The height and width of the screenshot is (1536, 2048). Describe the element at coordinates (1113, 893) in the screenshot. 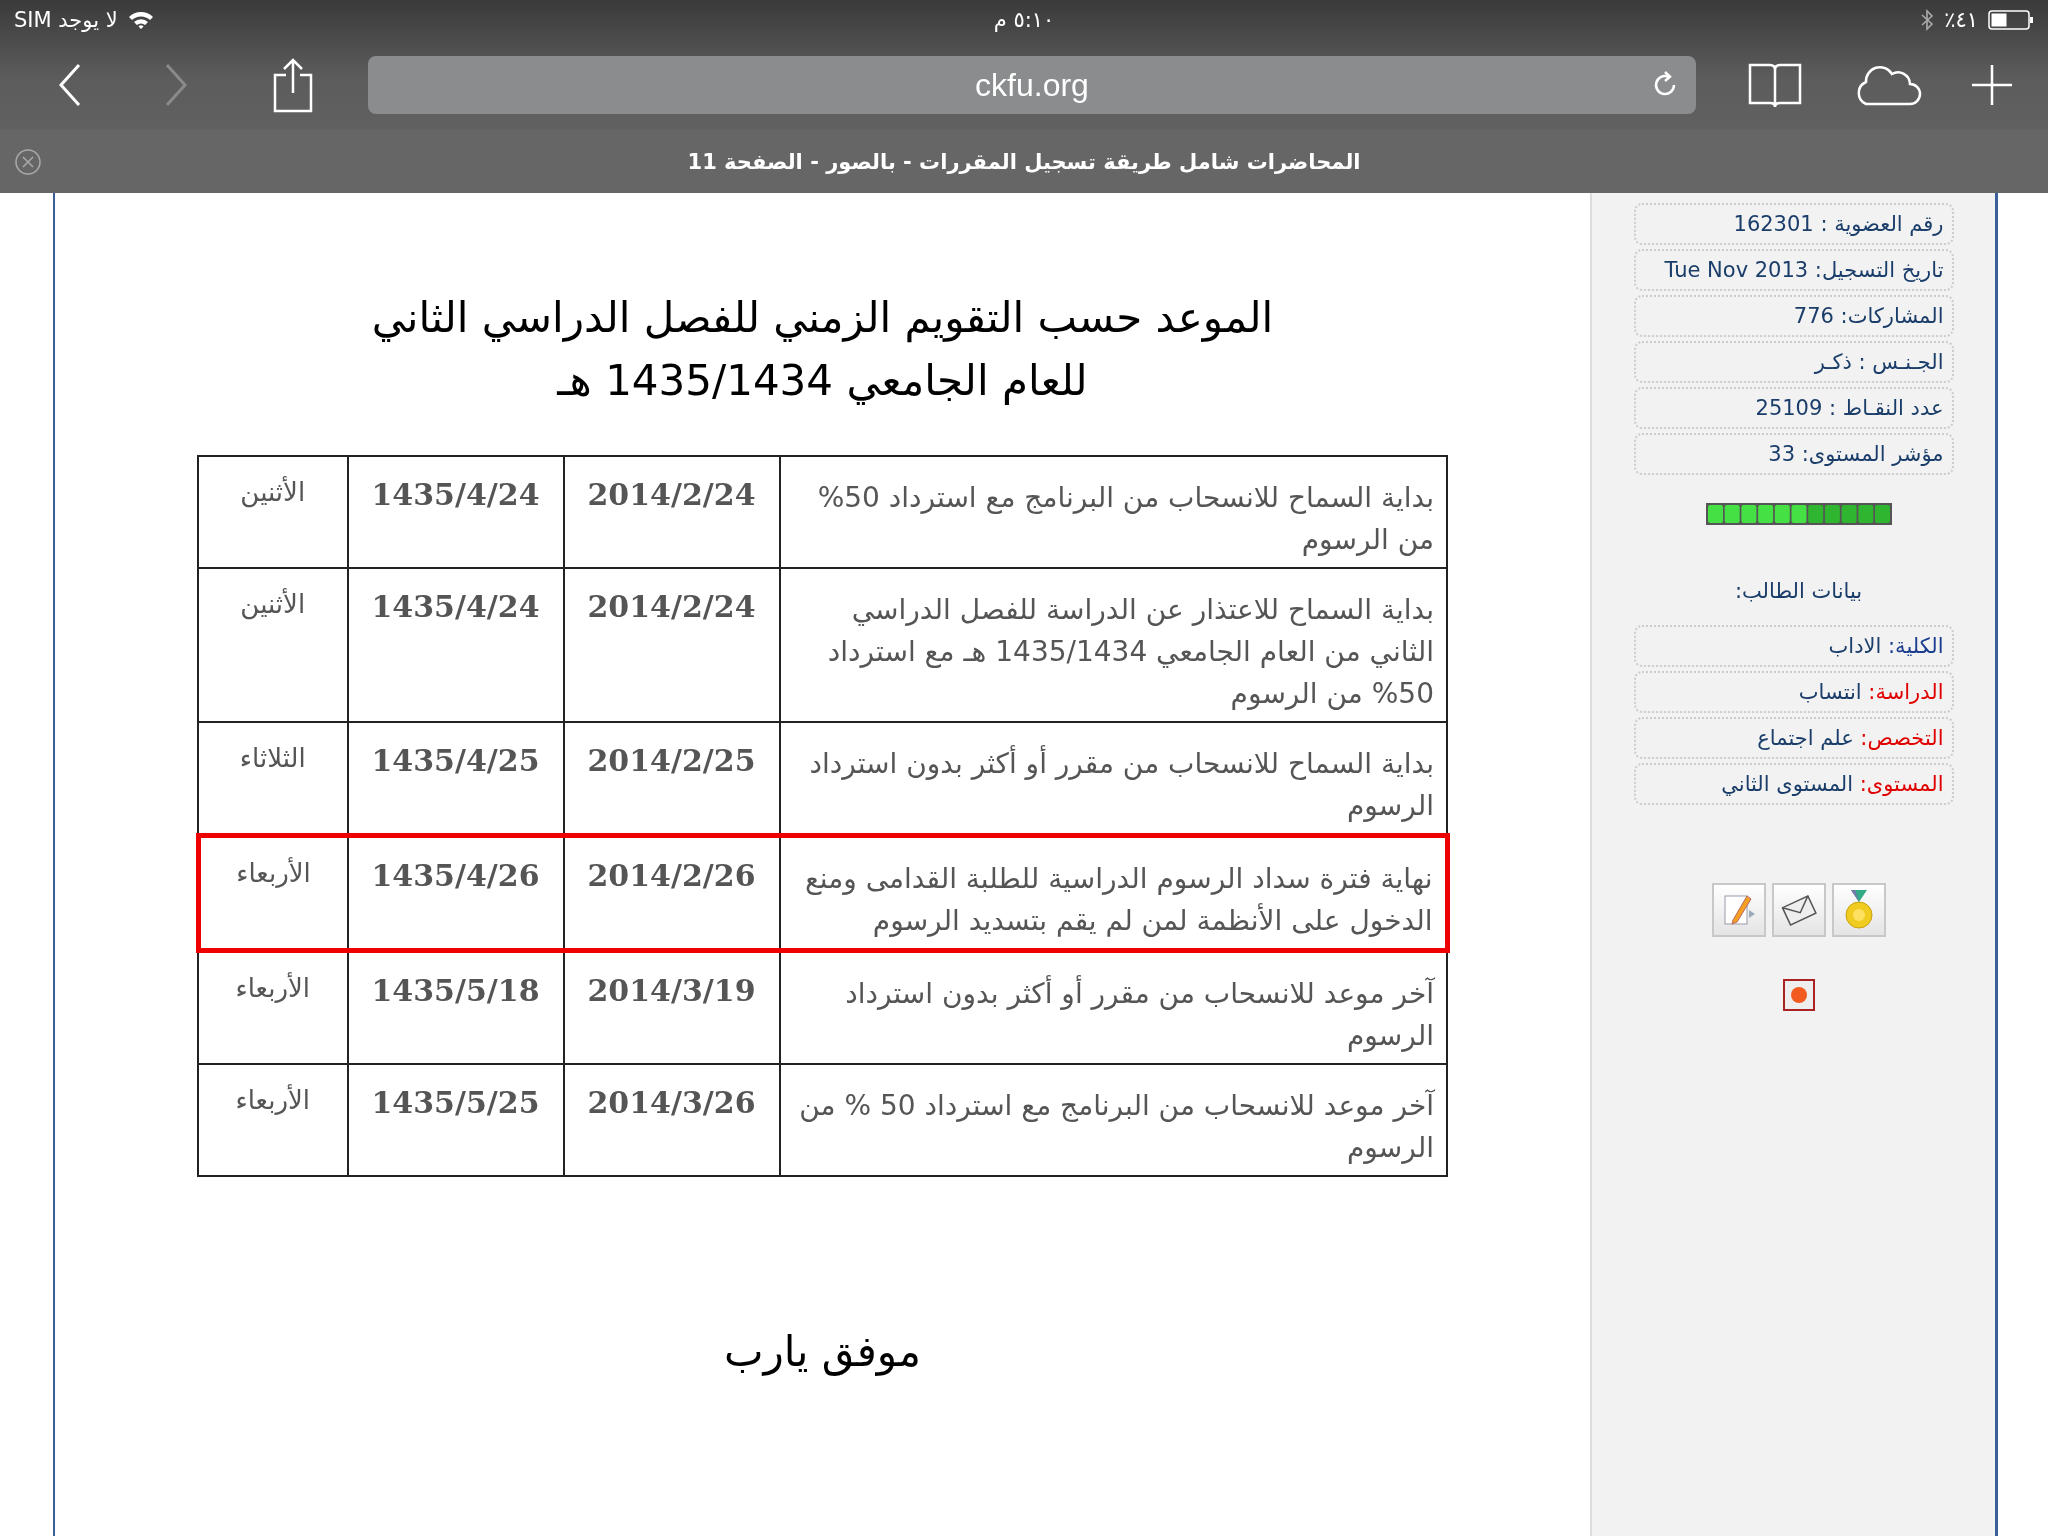

I see `table-cell: نهاية فترة سداد الرسوم الدراسية للطلبة القدامى ومنع الدخول على الأنظمة لمن لم يقم بتسديد الرسوم` at that location.